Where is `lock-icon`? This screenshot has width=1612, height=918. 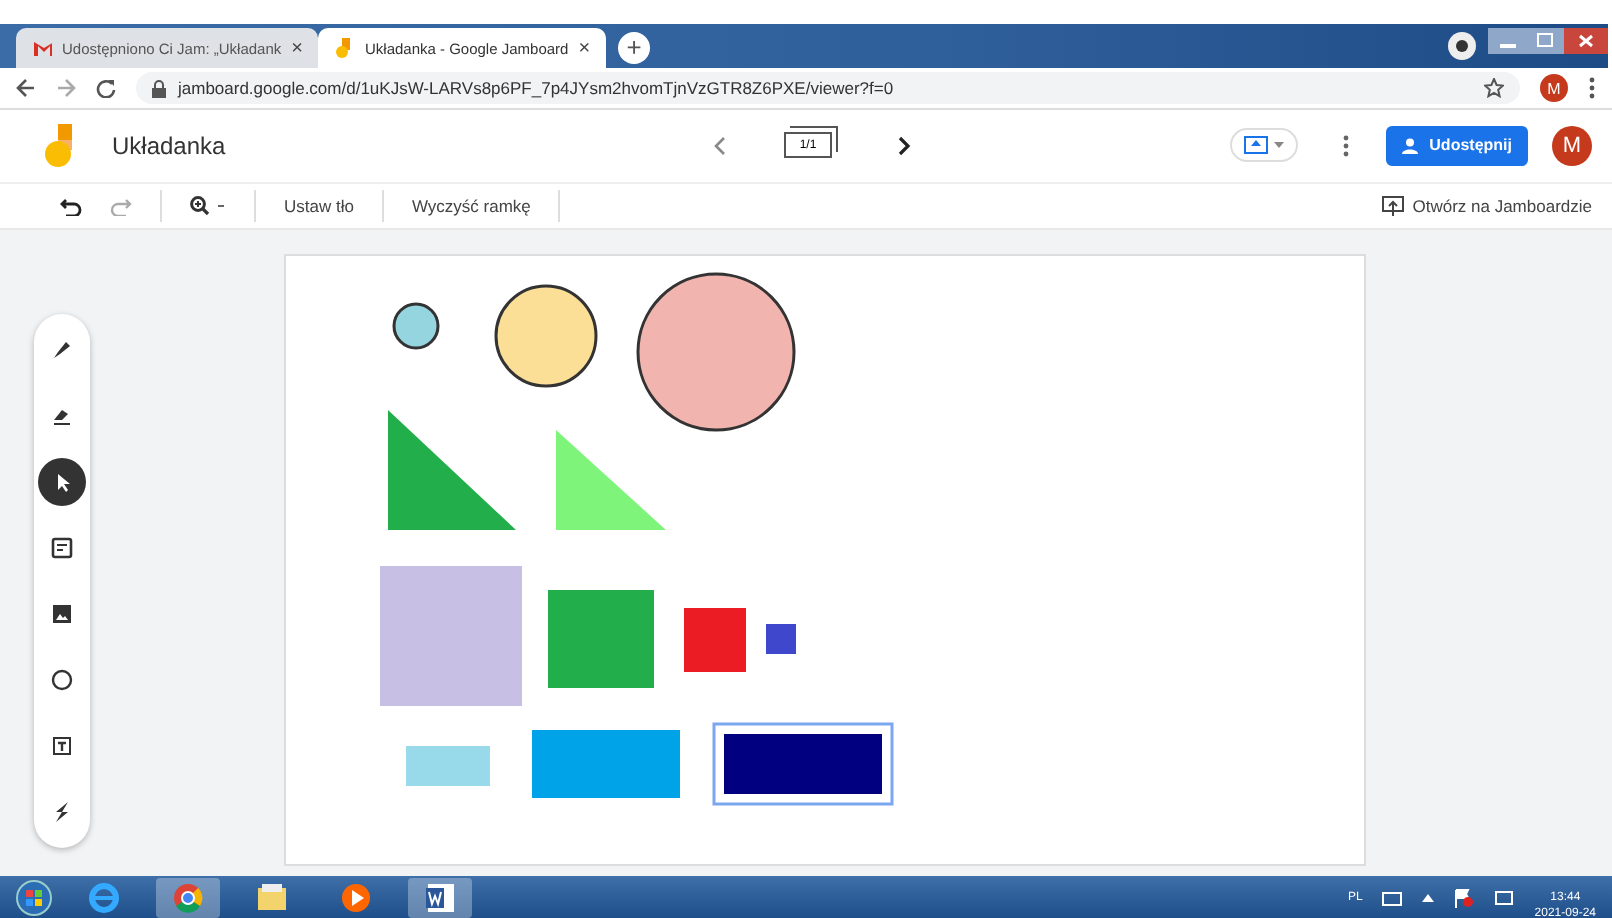
lock-icon is located at coordinates (159, 88).